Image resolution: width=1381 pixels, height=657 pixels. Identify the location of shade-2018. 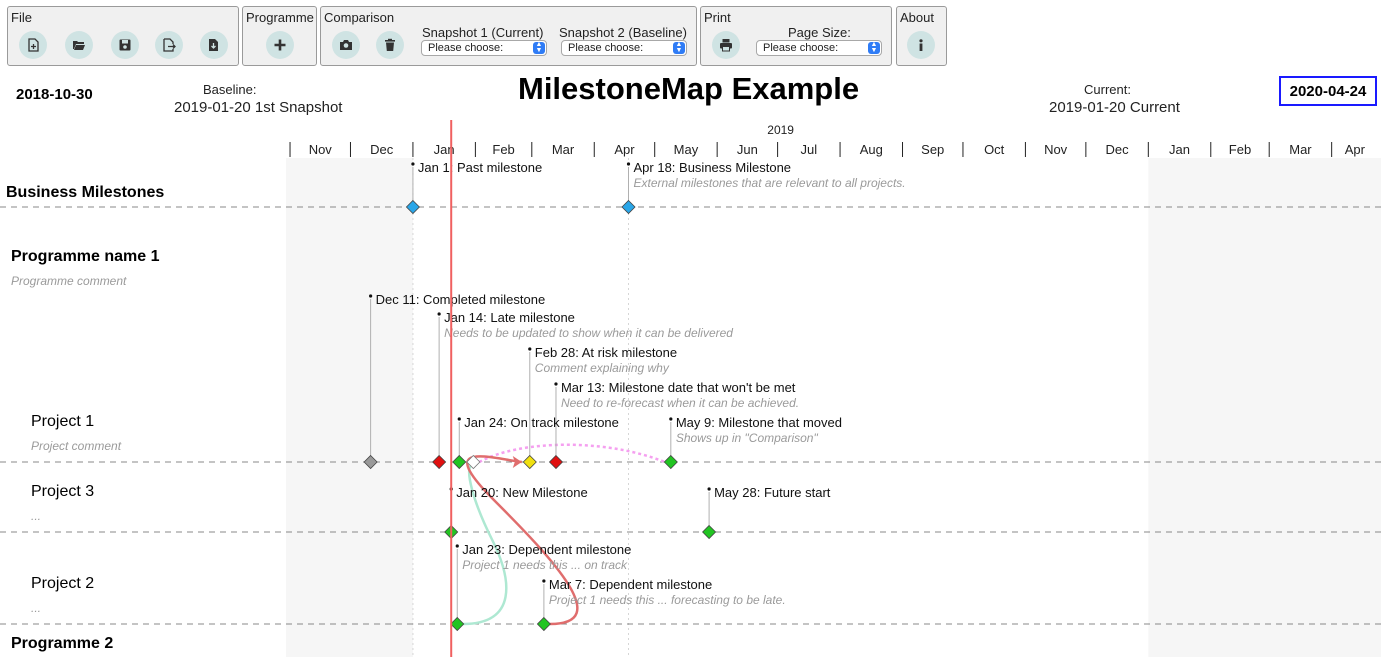
(349, 407).